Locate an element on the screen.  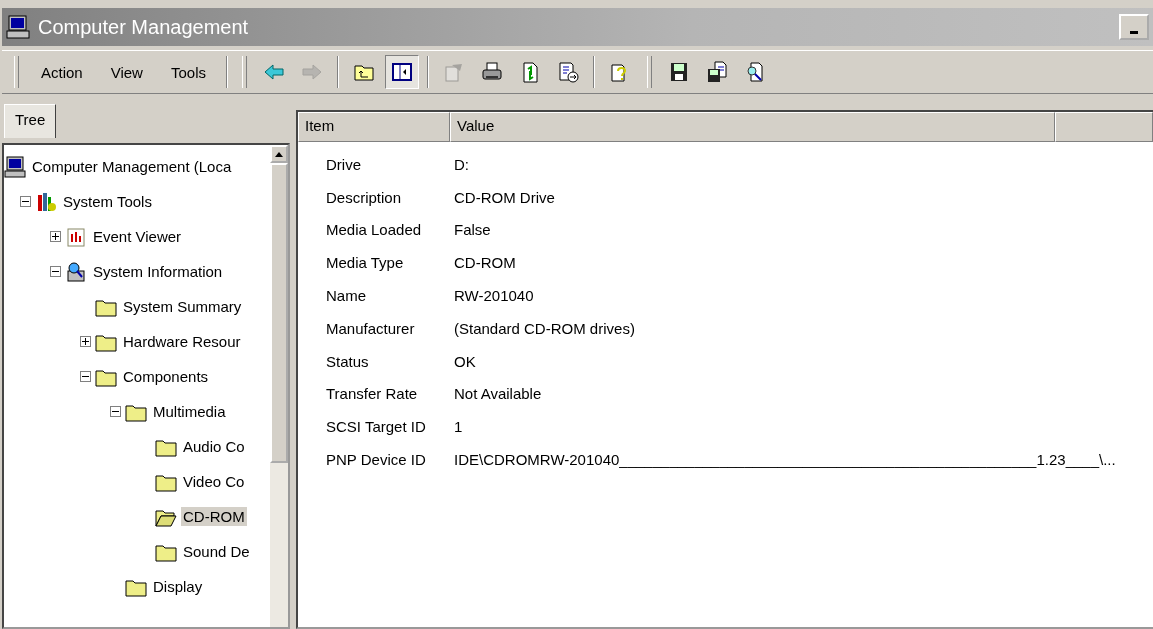
column-header: Item is located at coordinates (374, 127).